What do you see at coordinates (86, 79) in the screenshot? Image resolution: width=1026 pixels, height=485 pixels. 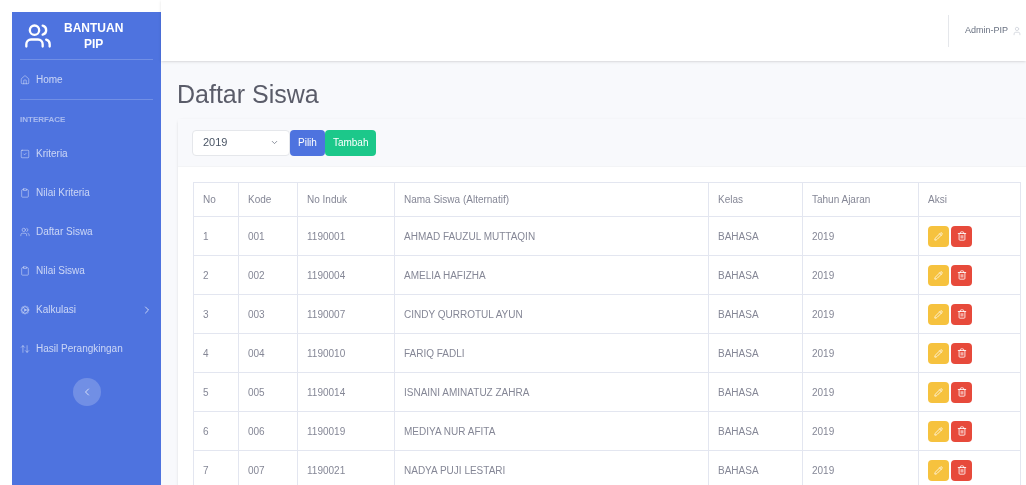 I see `sidebar-item: Home` at bounding box center [86, 79].